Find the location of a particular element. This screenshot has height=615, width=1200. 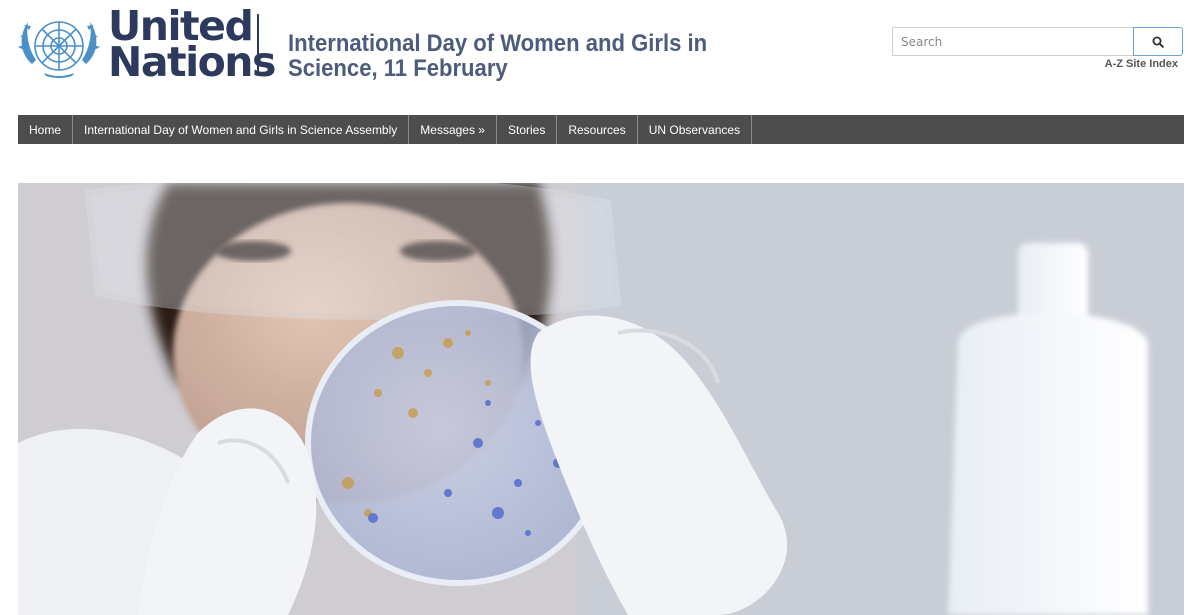

search-button is located at coordinates (1158, 41).